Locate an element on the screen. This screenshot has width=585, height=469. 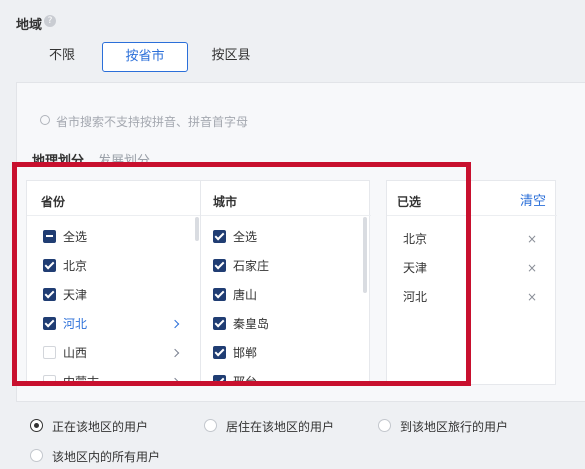
search-input: 省市搜索不支持按拼音、拼音首字母 is located at coordinates (152, 121).